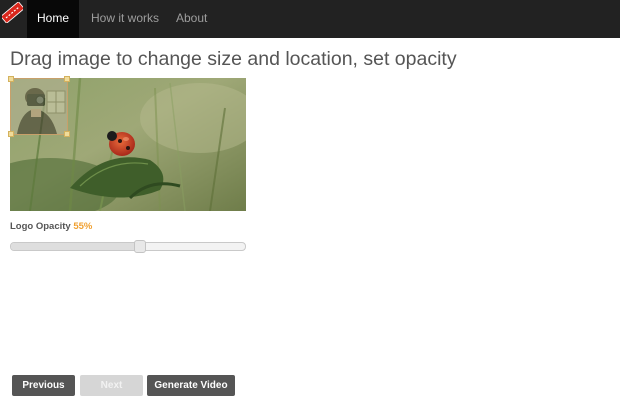  Describe the element at coordinates (75, 246) in the screenshot. I see `opacity-slider-fill` at that location.